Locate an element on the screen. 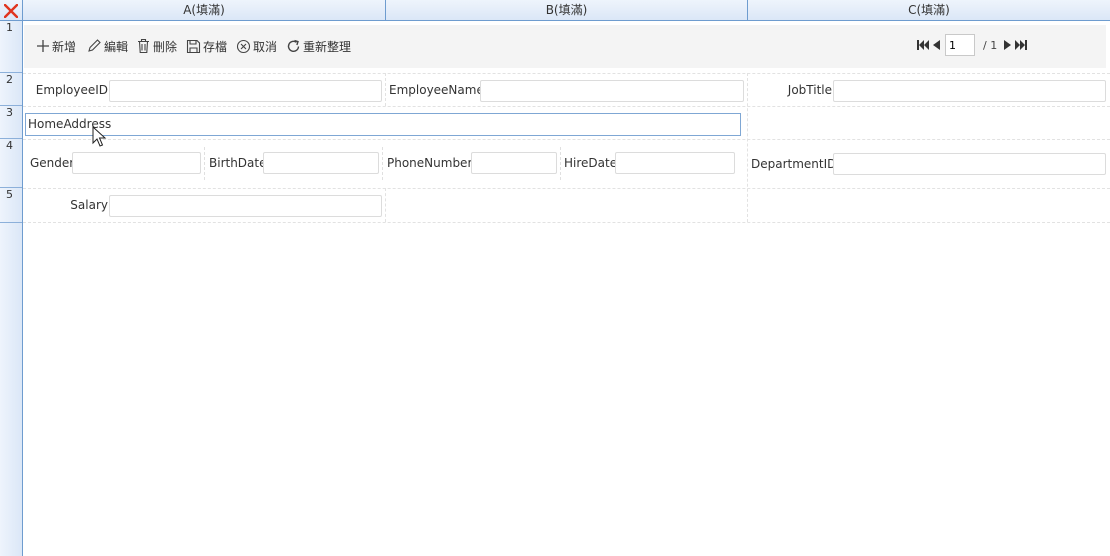  column-header-c: C(填滿) is located at coordinates (929, 10).